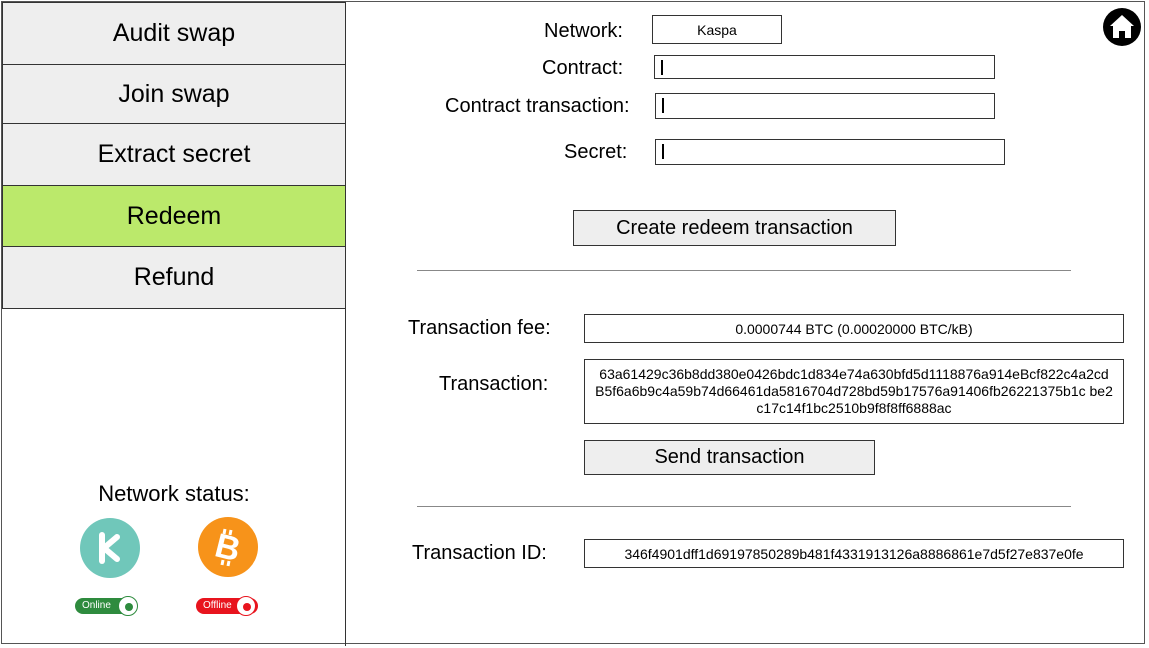  Describe the element at coordinates (583, 31) in the screenshot. I see `network-label: Network:` at that location.